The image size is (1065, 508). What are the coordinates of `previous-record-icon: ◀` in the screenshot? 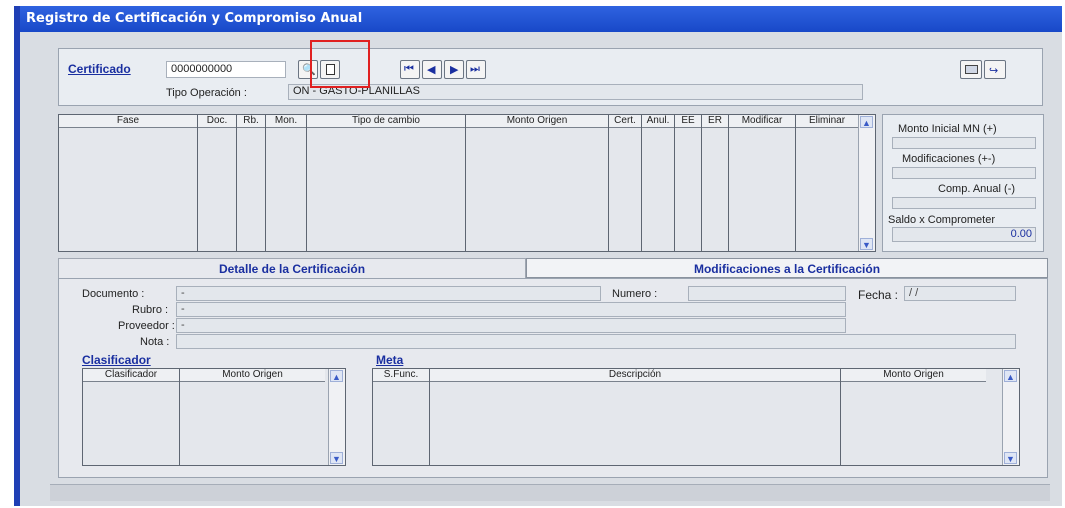 It's located at (431, 70).